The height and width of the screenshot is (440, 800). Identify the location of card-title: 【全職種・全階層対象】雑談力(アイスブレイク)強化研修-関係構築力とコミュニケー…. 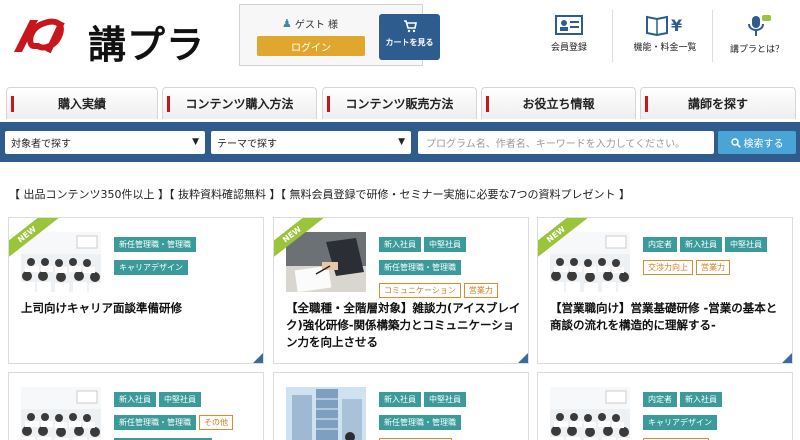
(404, 325).